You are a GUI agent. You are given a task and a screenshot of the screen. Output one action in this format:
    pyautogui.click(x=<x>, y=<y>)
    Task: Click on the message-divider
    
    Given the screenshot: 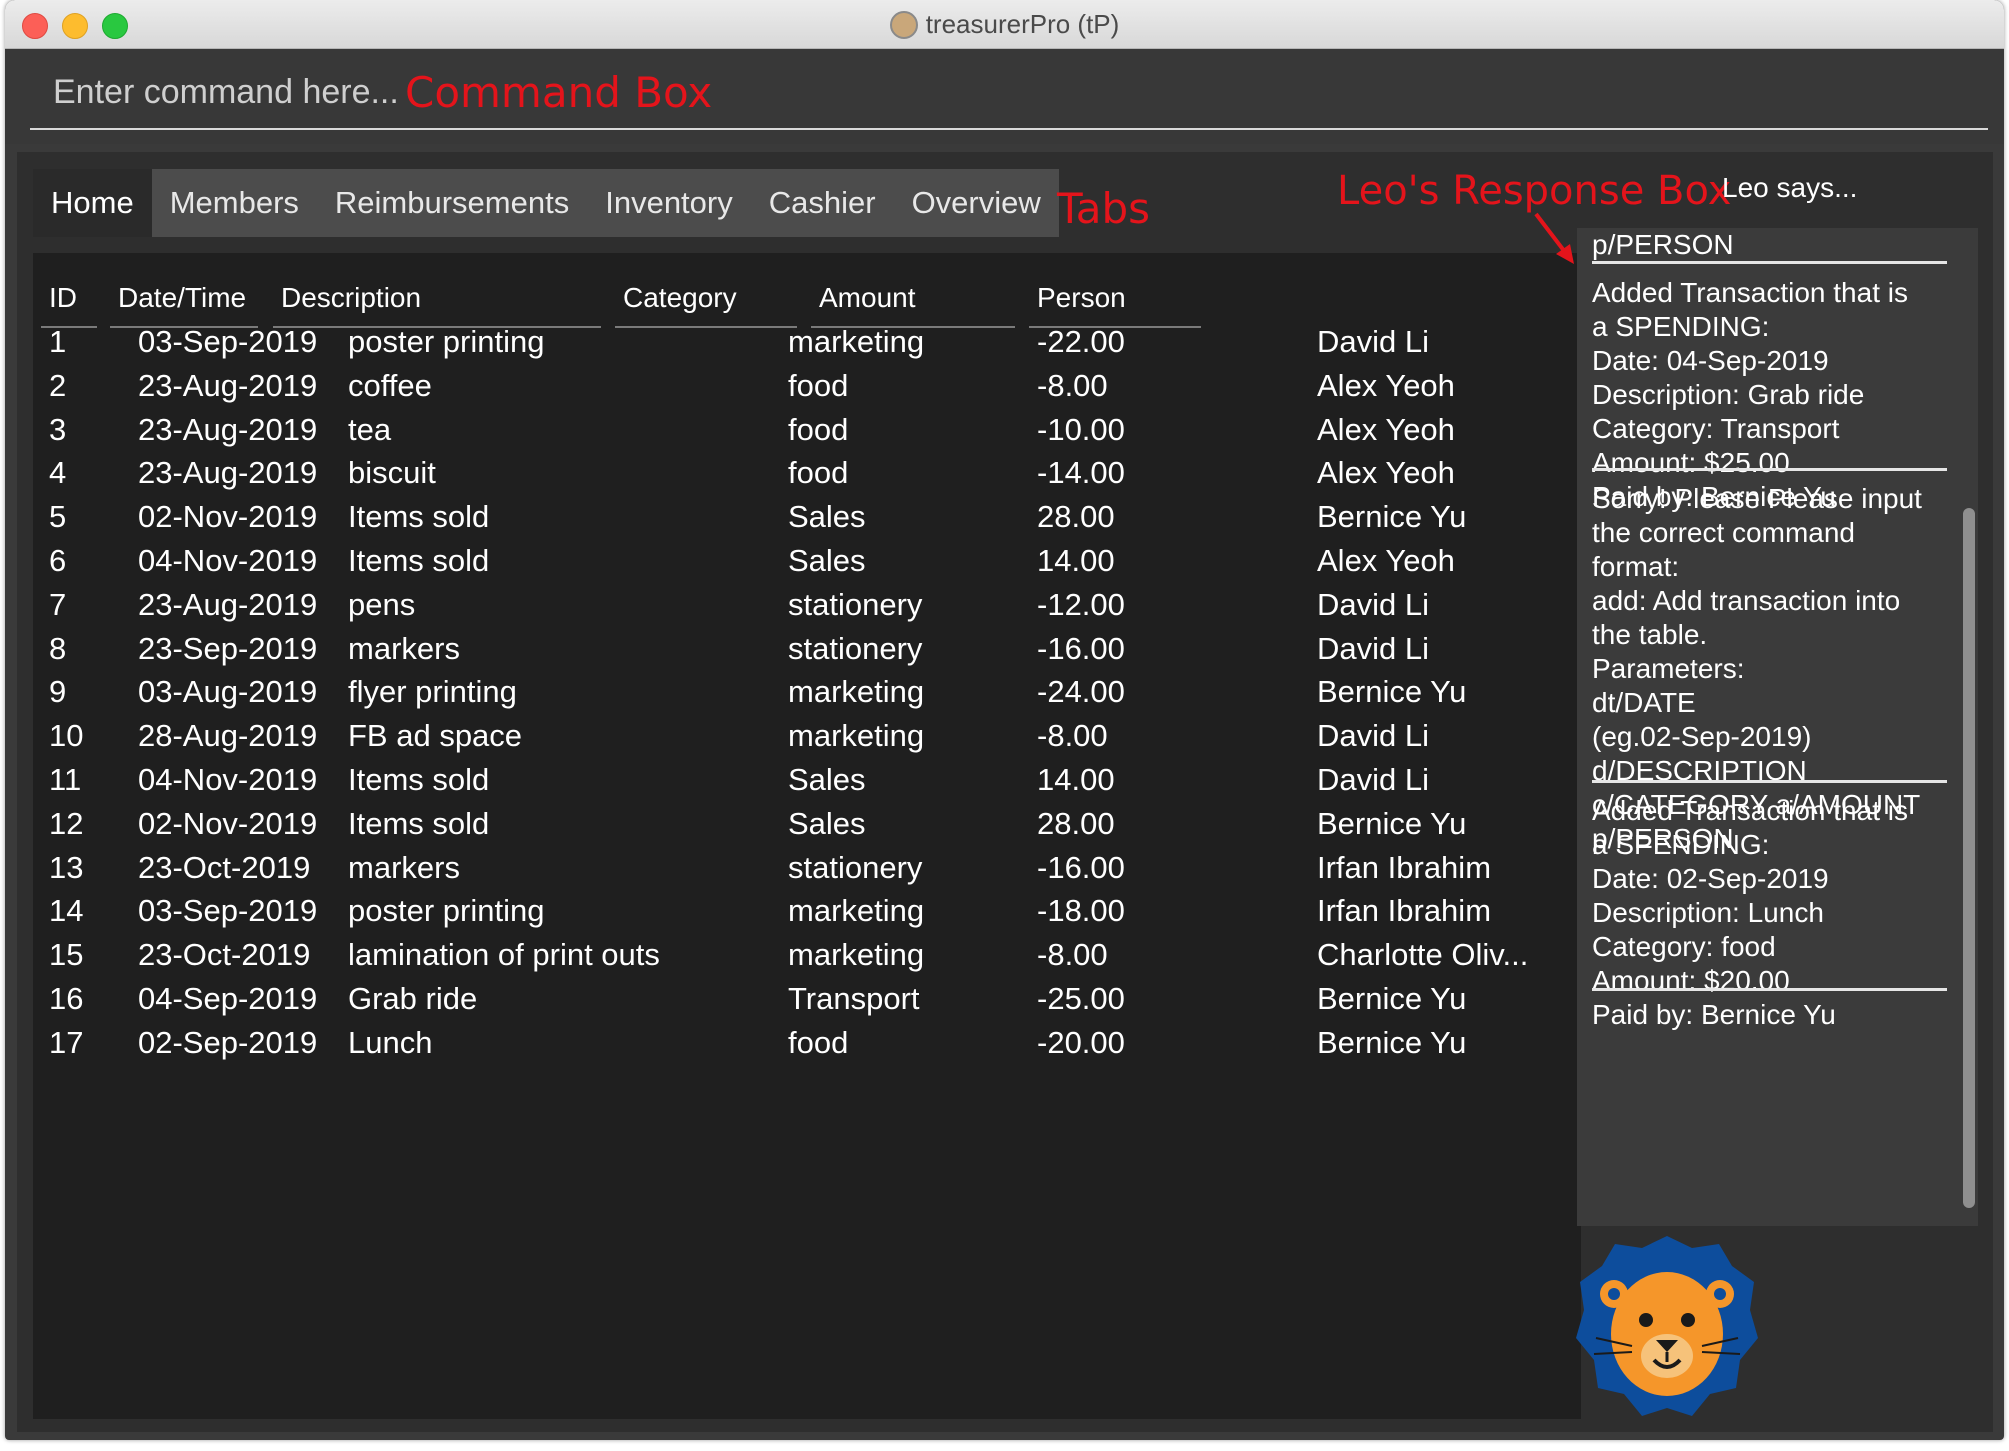 What is the action you would take?
    pyautogui.click(x=1769, y=262)
    